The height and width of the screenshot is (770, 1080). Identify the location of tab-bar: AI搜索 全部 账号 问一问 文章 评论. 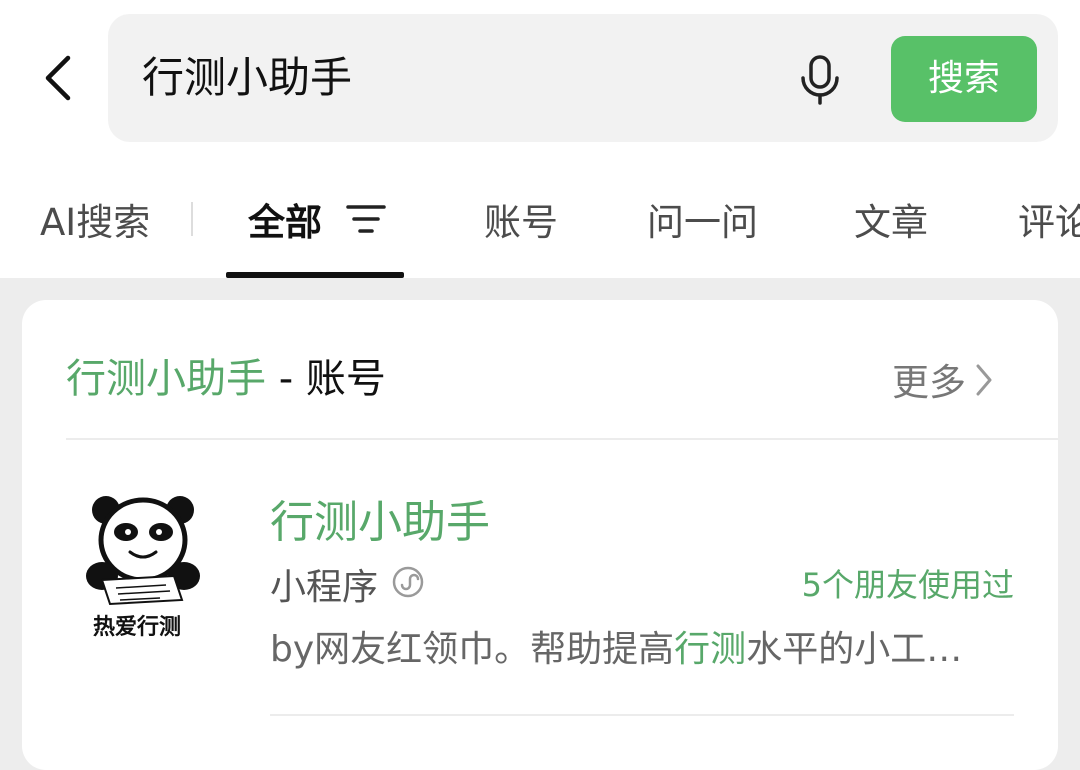
(540, 224).